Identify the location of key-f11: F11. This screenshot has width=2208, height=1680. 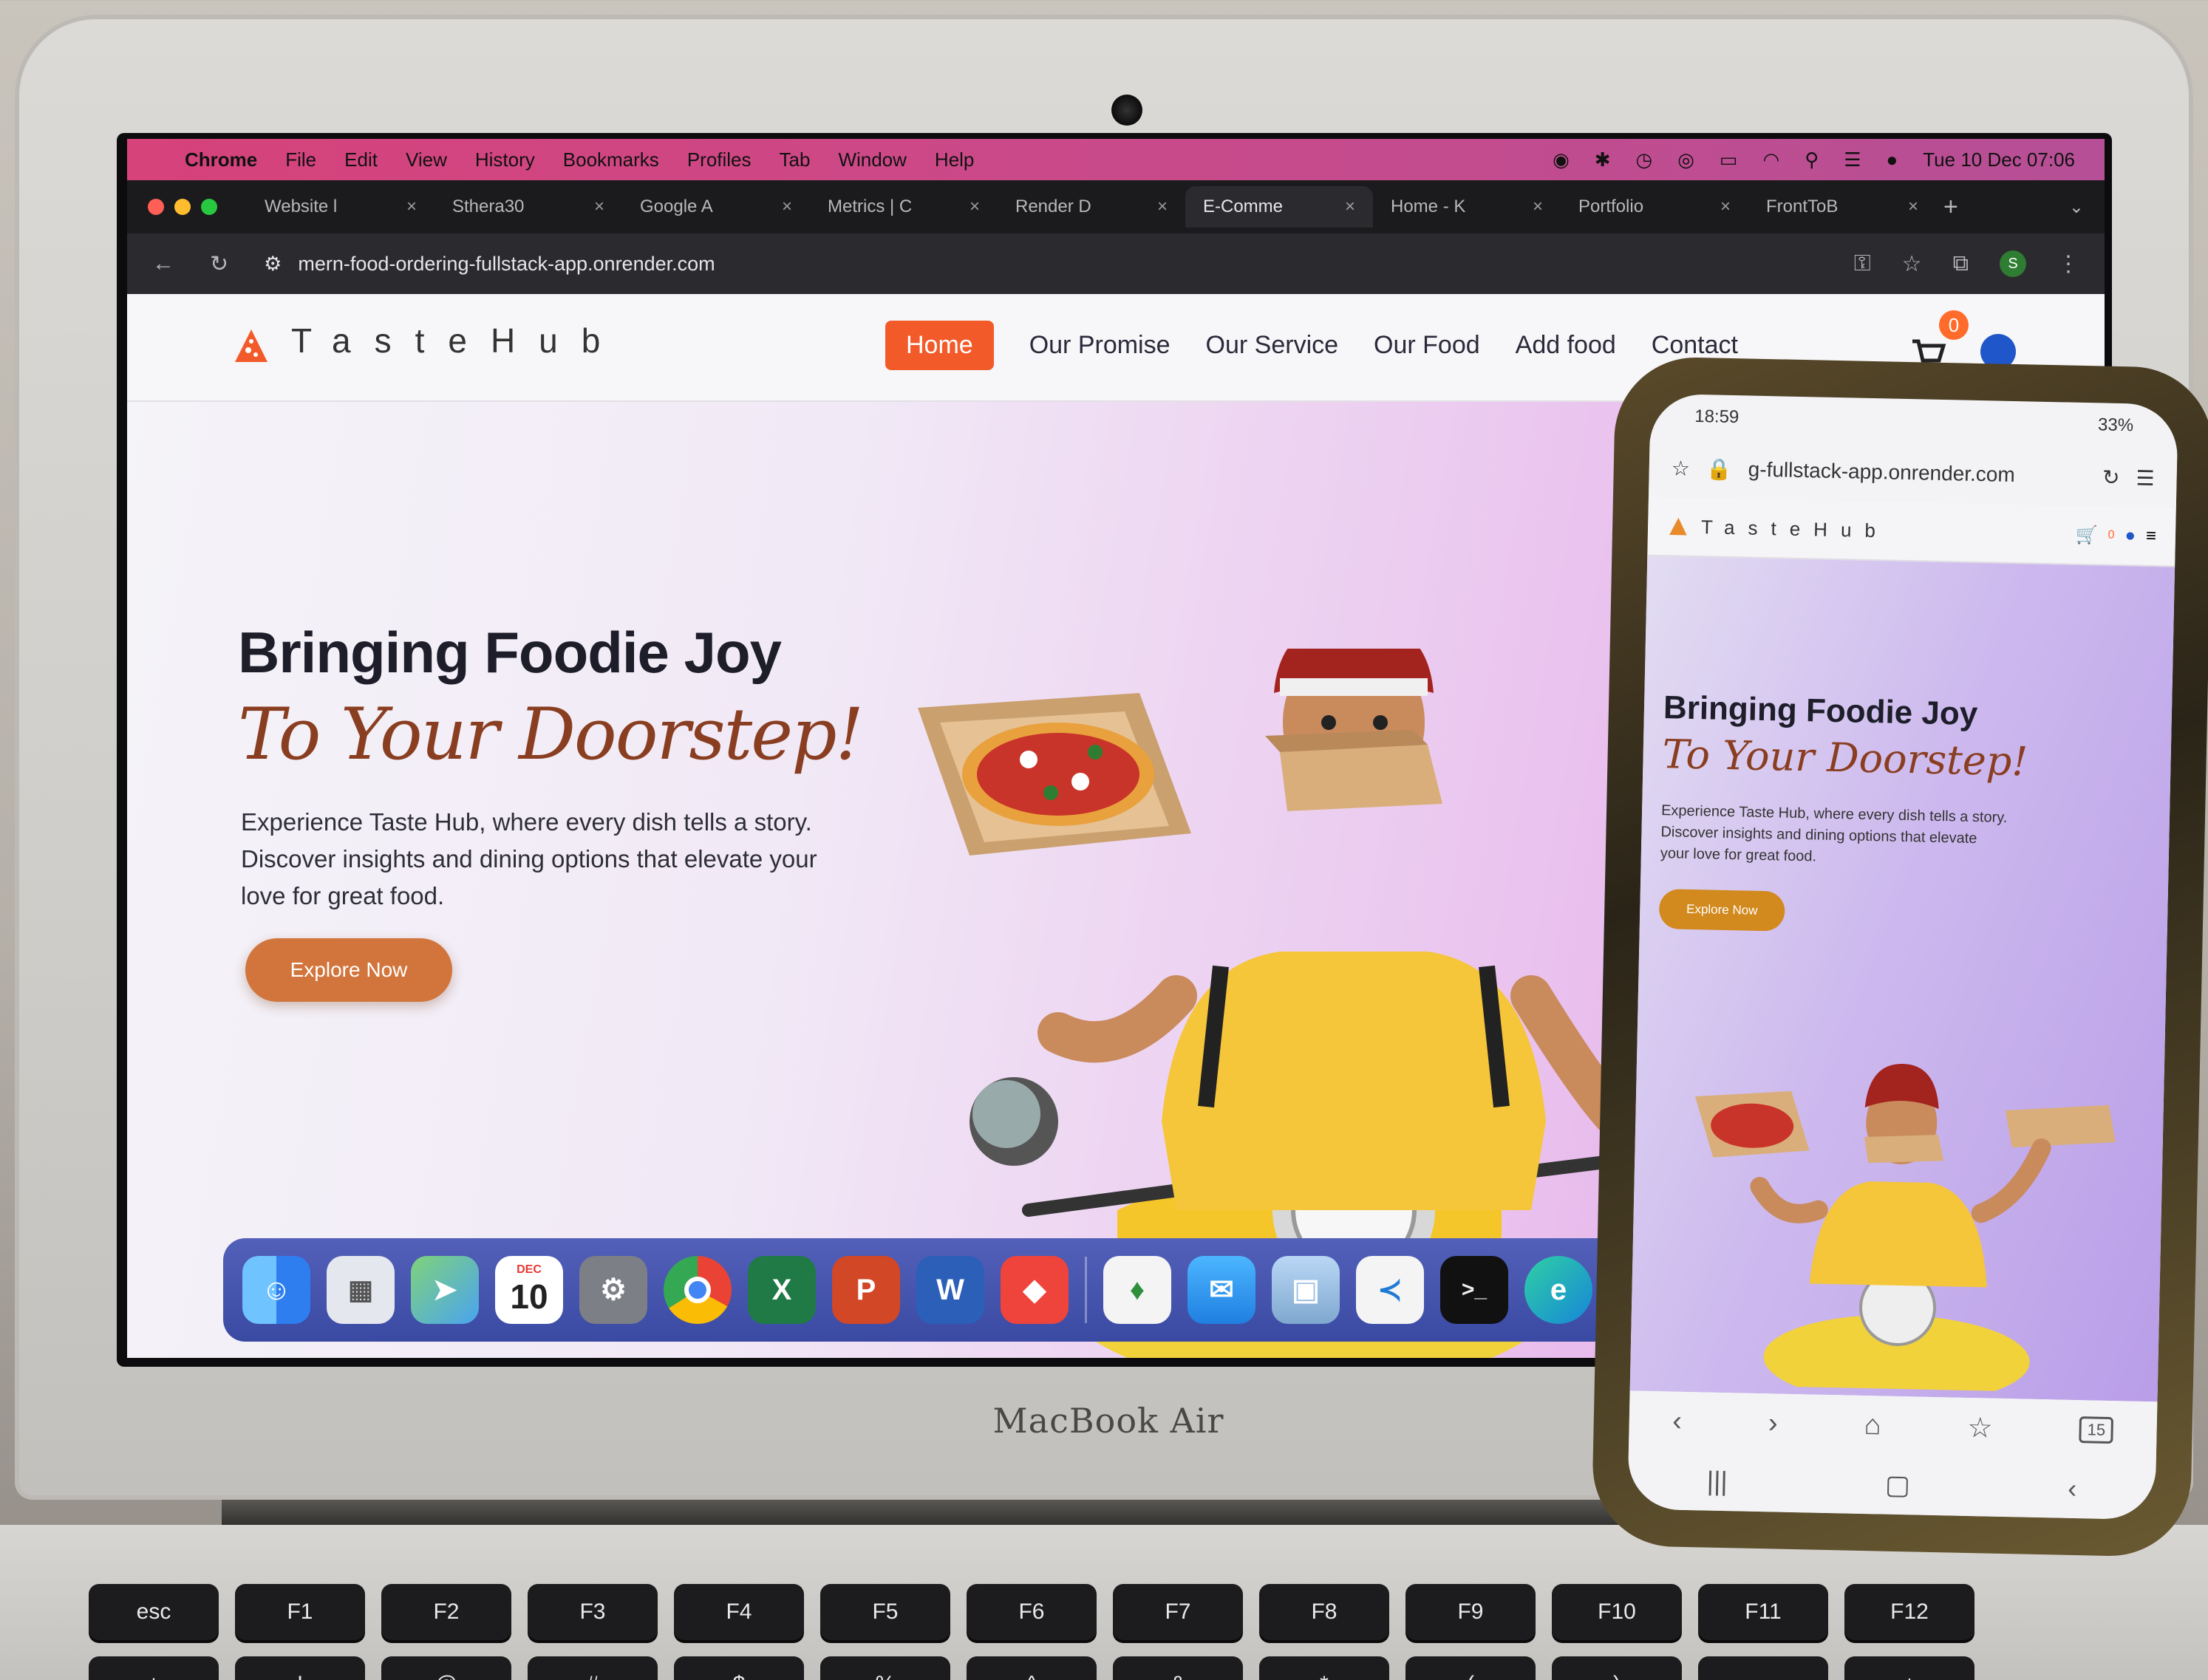
(1763, 1612).